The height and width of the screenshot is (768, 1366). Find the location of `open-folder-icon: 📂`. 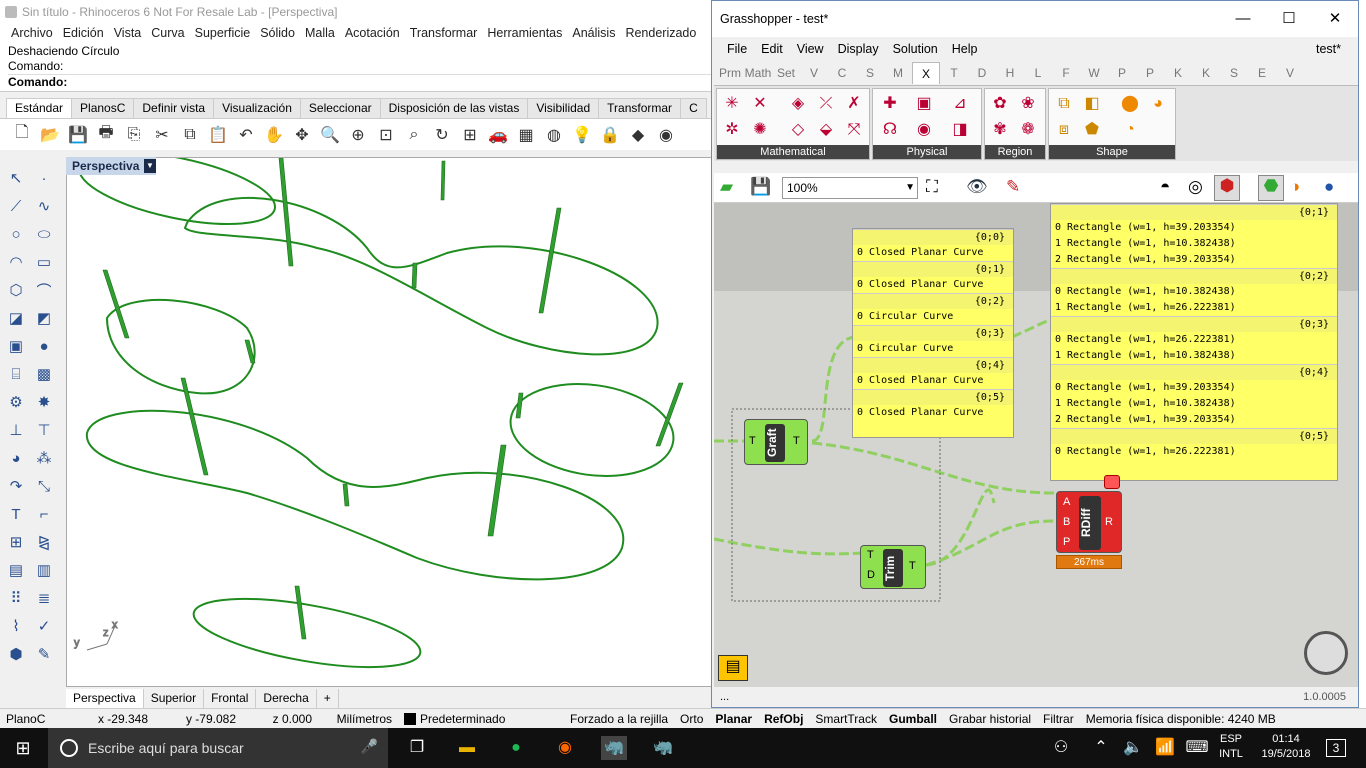

open-folder-icon: 📂 is located at coordinates (50, 135).